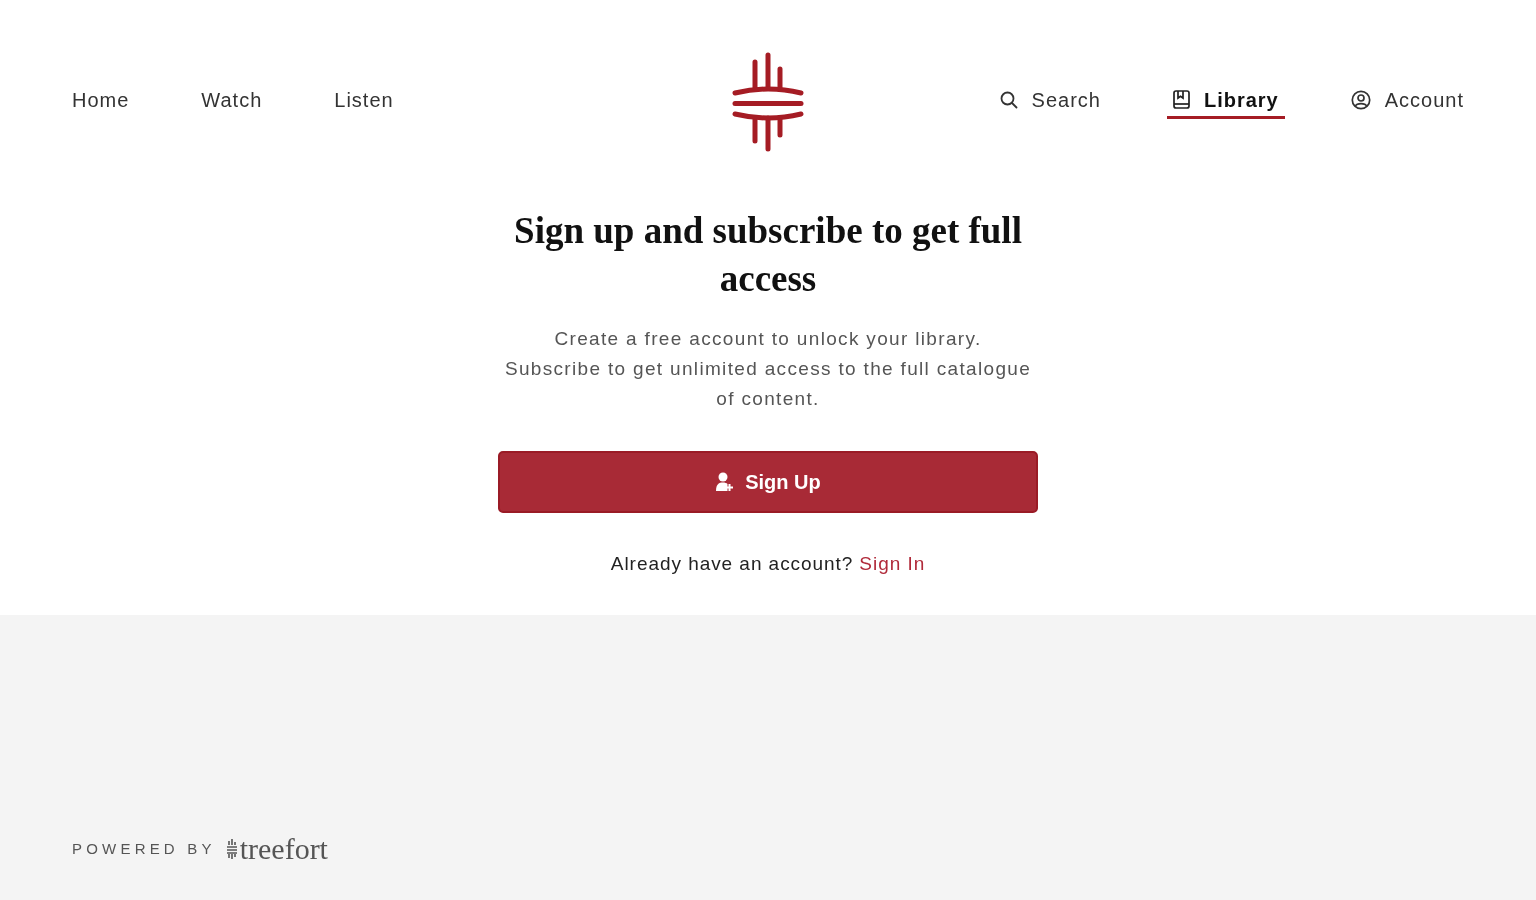 The image size is (1536, 900). Describe the element at coordinates (231, 849) in the screenshot. I see `stacked-lines-icon` at that location.